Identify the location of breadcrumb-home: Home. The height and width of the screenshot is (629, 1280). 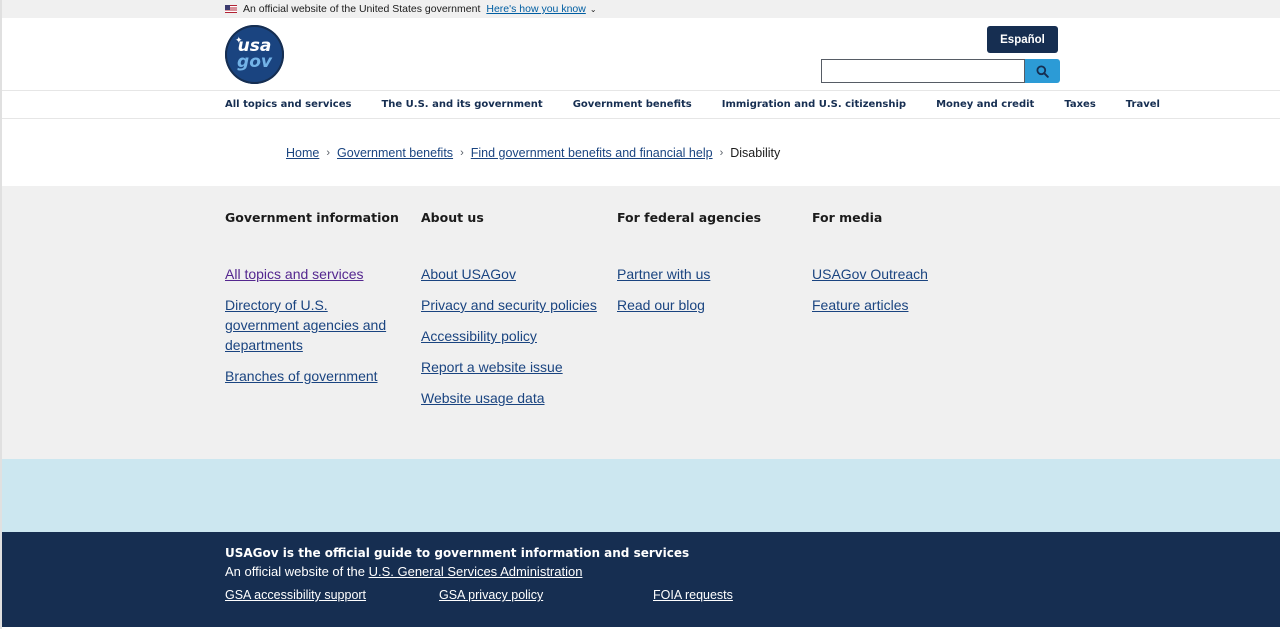
(302, 153).